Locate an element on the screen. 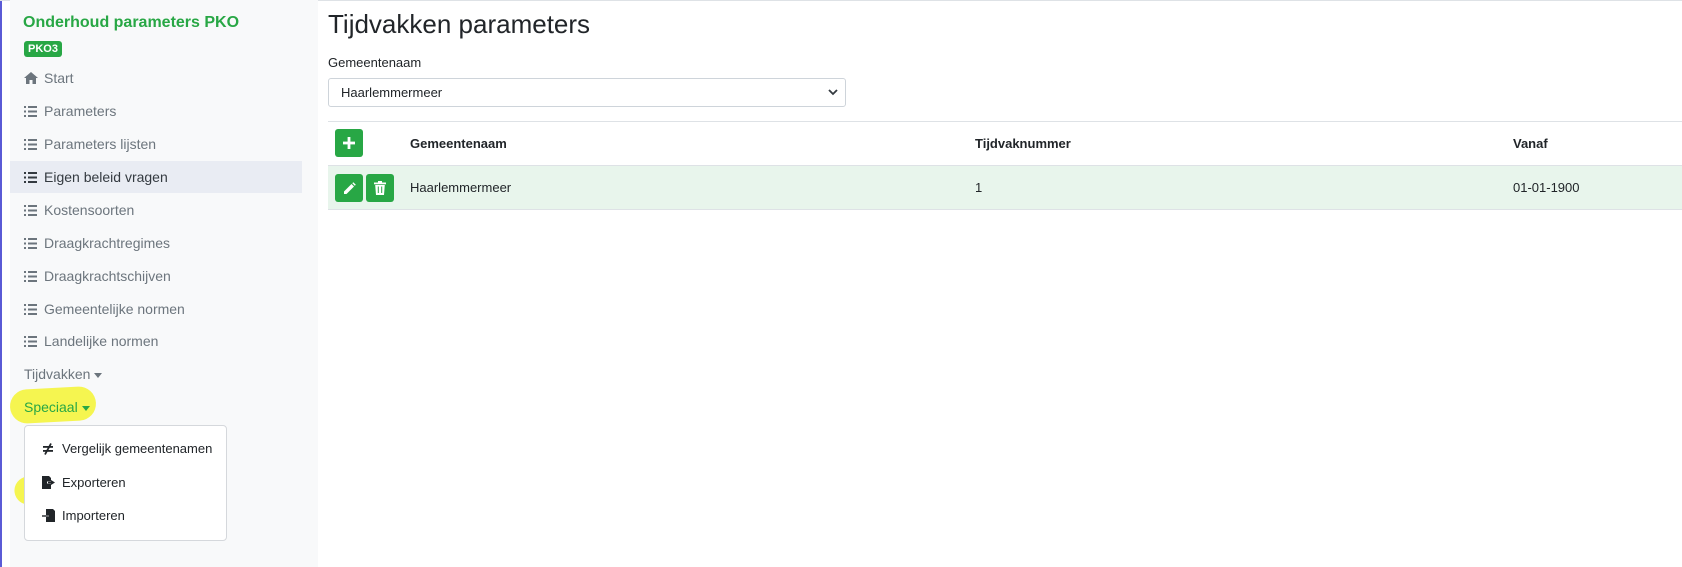 This screenshot has height=567, width=1682. plus-icon is located at coordinates (349, 143).